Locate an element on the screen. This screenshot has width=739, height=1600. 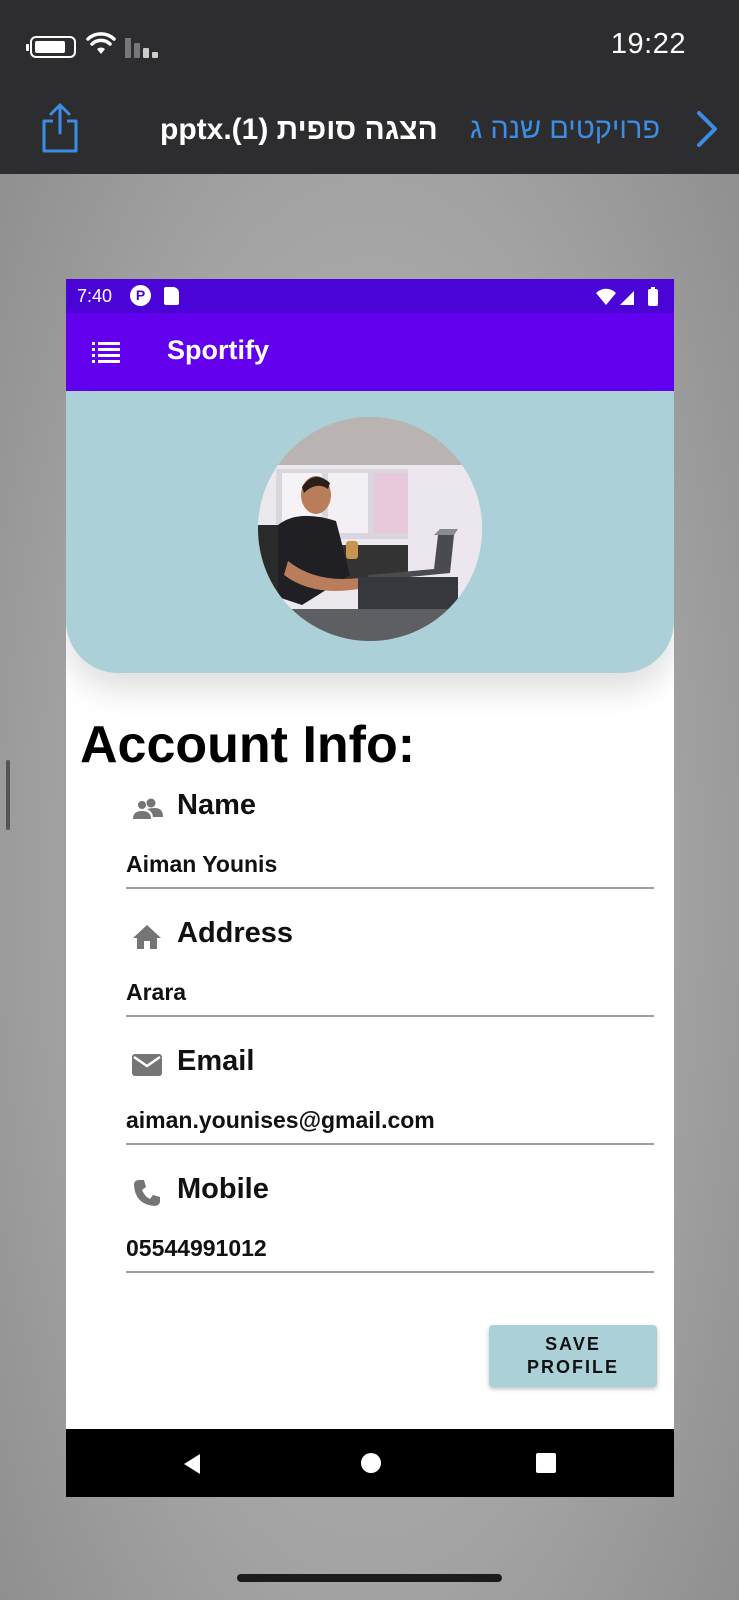
email-label: Email is located at coordinates (216, 1061).